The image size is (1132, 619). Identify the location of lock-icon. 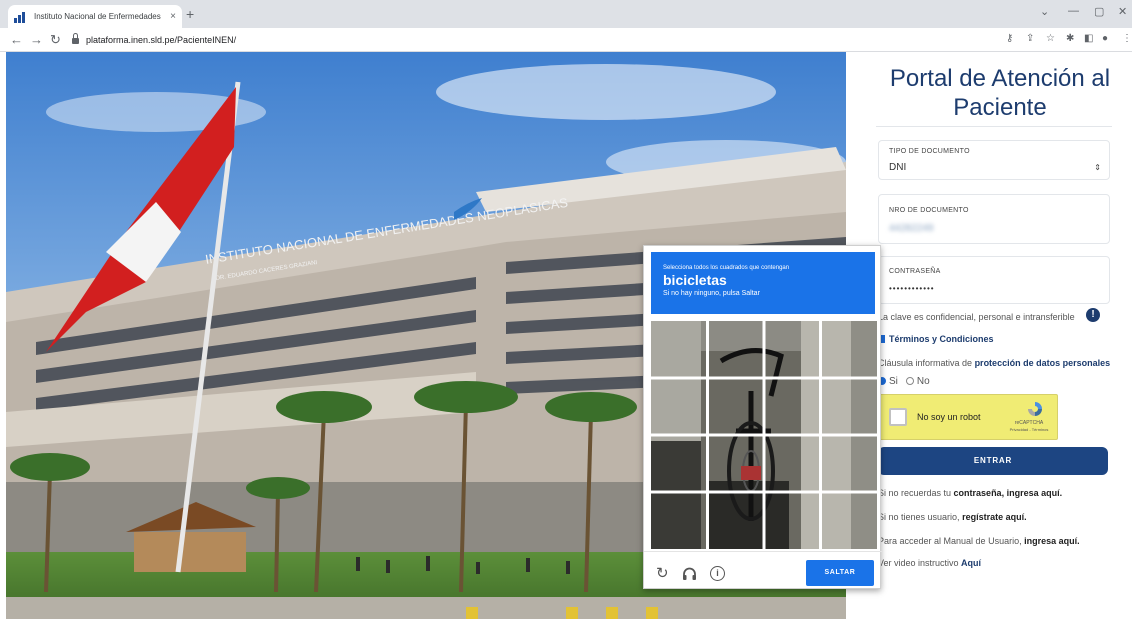
(75, 38).